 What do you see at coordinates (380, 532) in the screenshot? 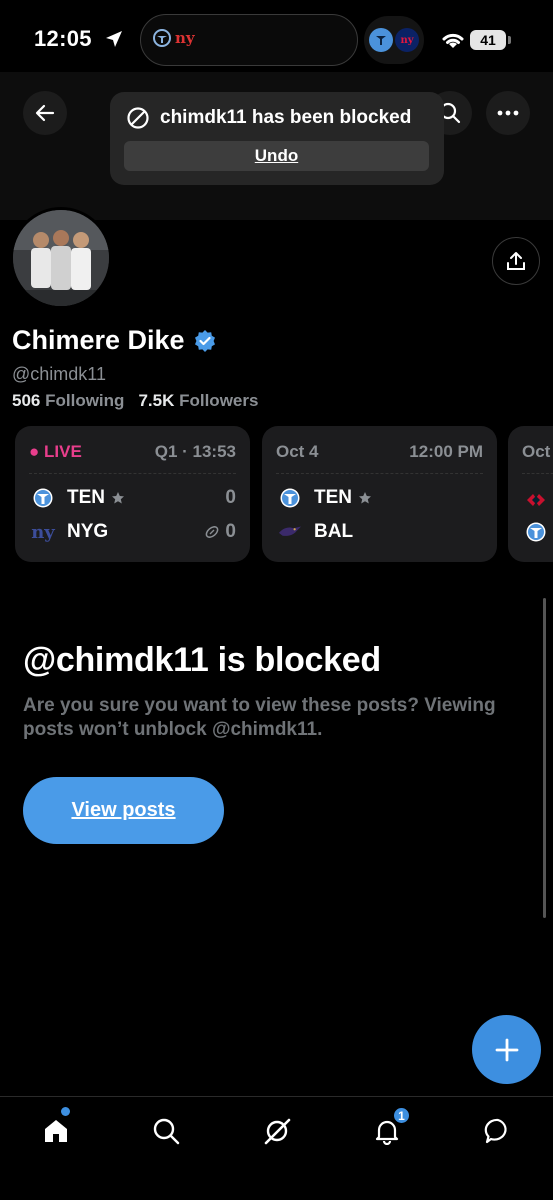
I see `team-row: BAL` at bounding box center [380, 532].